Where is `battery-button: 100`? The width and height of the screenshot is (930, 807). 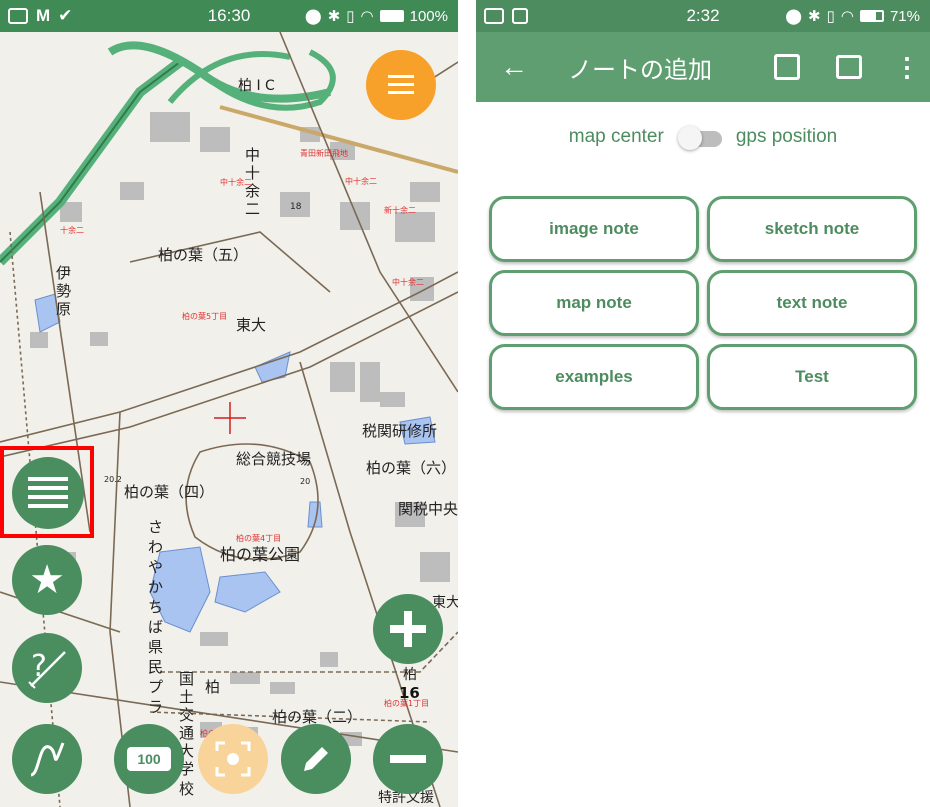 battery-button: 100 is located at coordinates (149, 759).